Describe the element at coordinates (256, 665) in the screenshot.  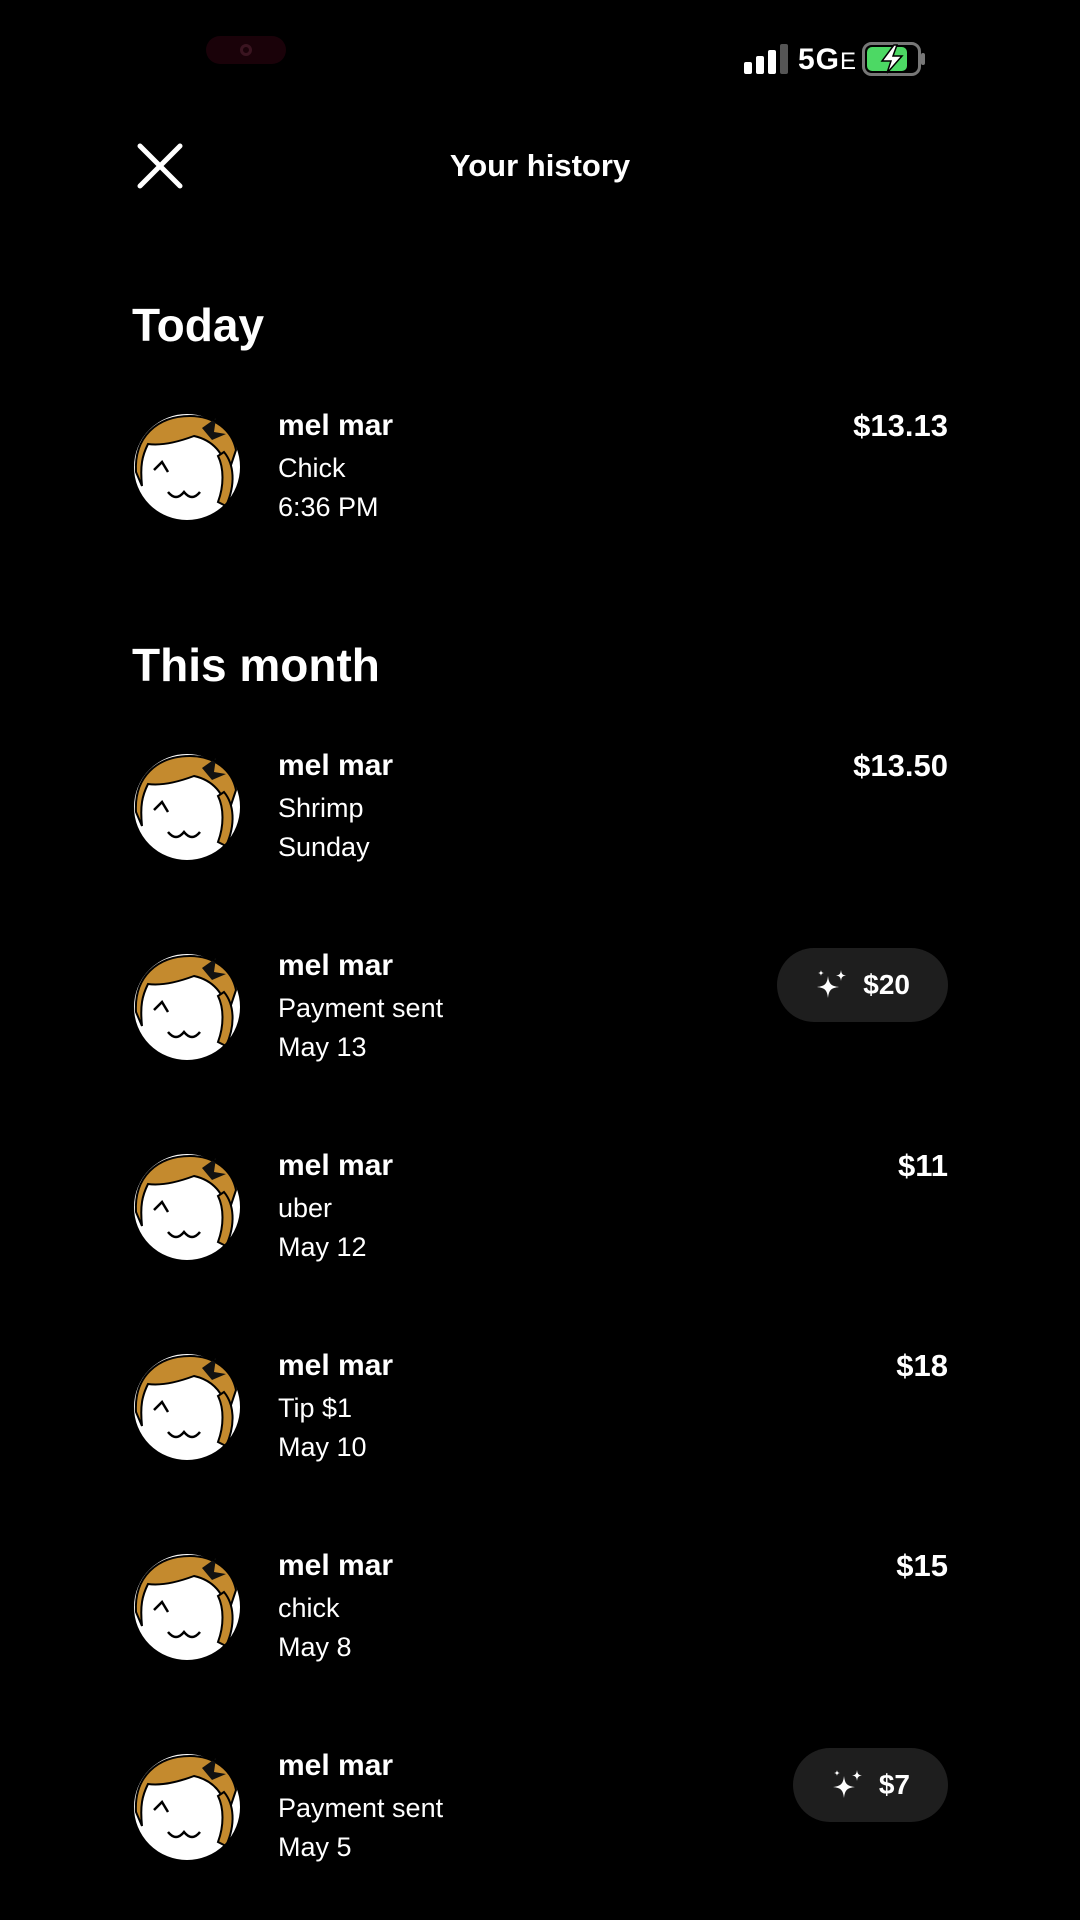
I see `section-heading-this-month: This month` at that location.